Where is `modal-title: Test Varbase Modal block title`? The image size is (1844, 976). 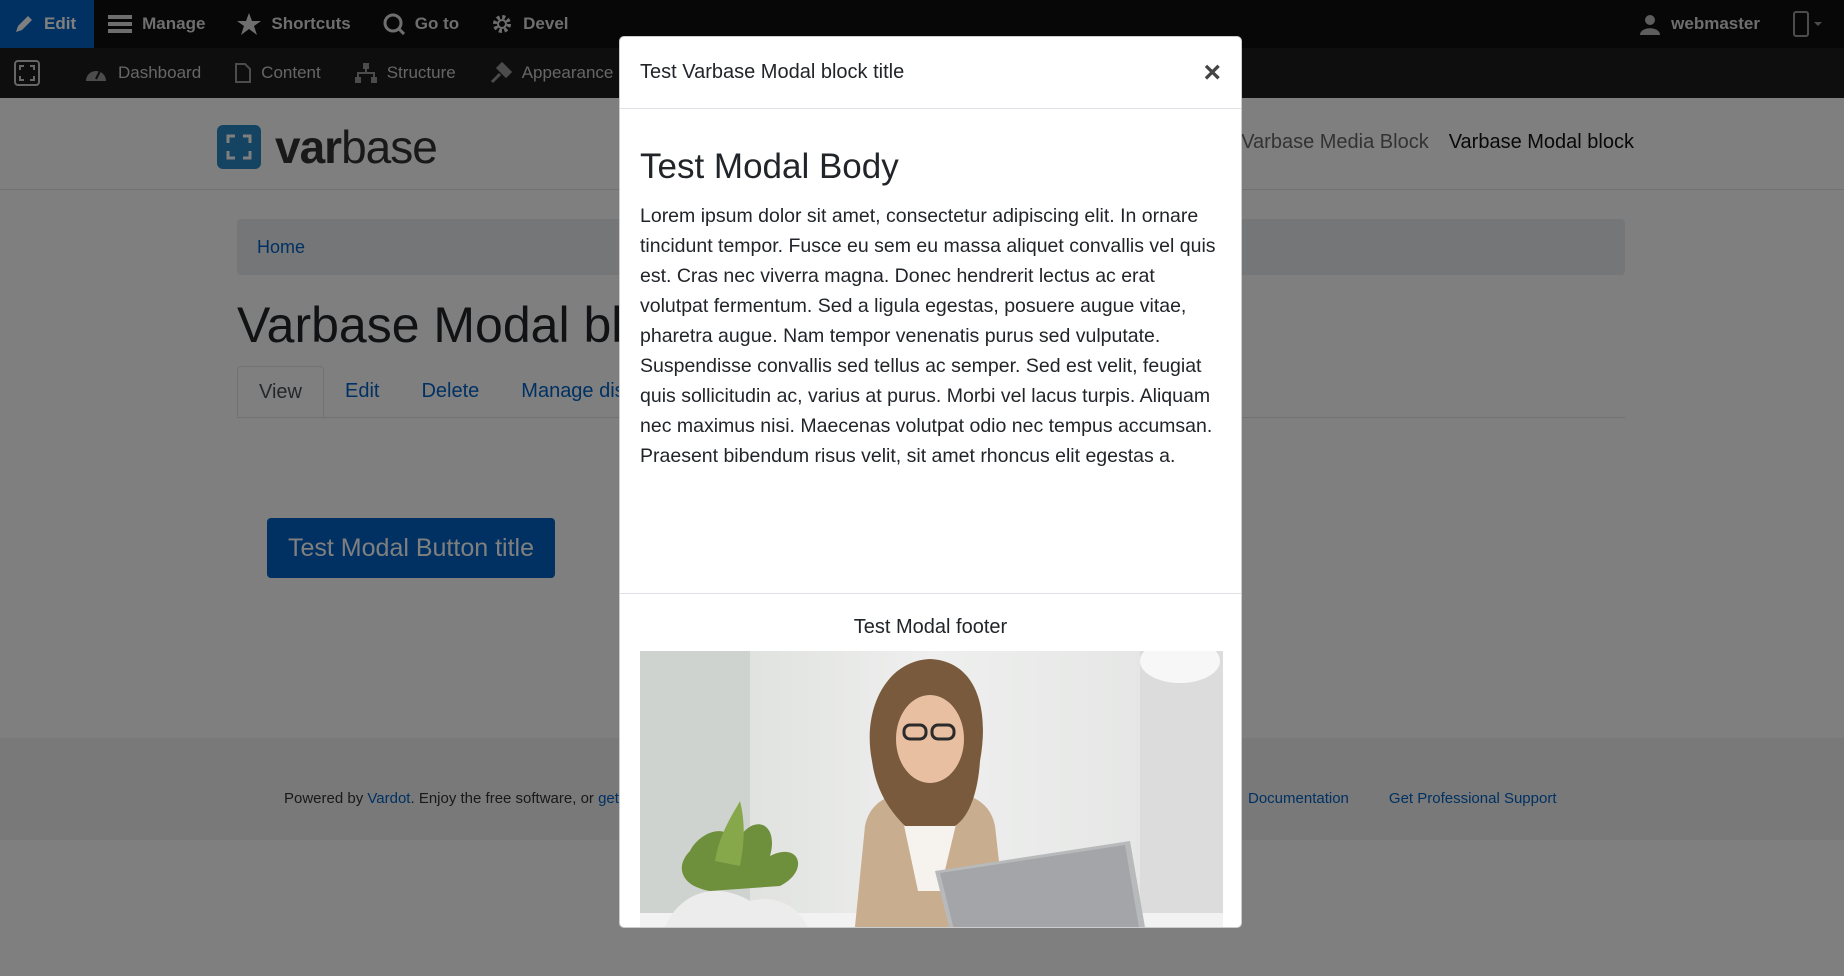
modal-title: Test Varbase Modal block title is located at coordinates (772, 72).